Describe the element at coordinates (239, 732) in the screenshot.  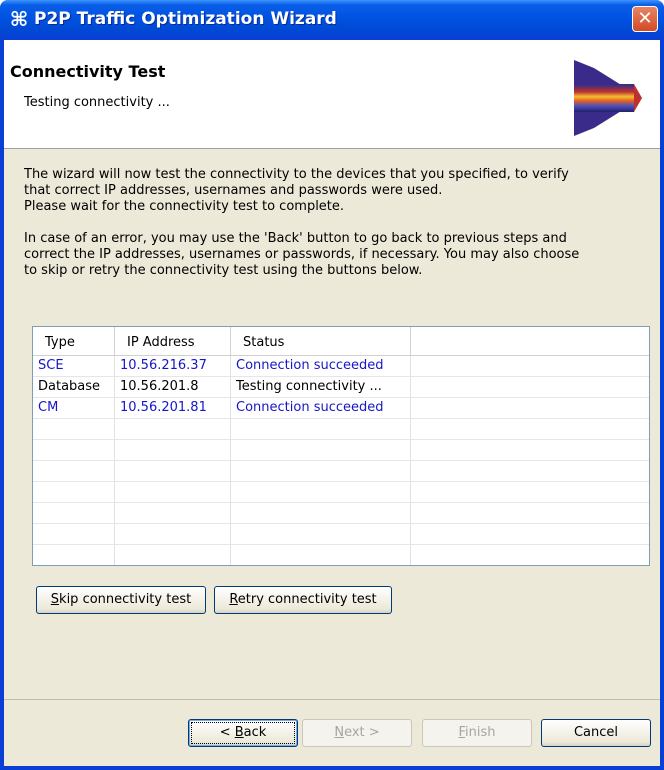
I see `back-mnemonic: B` at that location.